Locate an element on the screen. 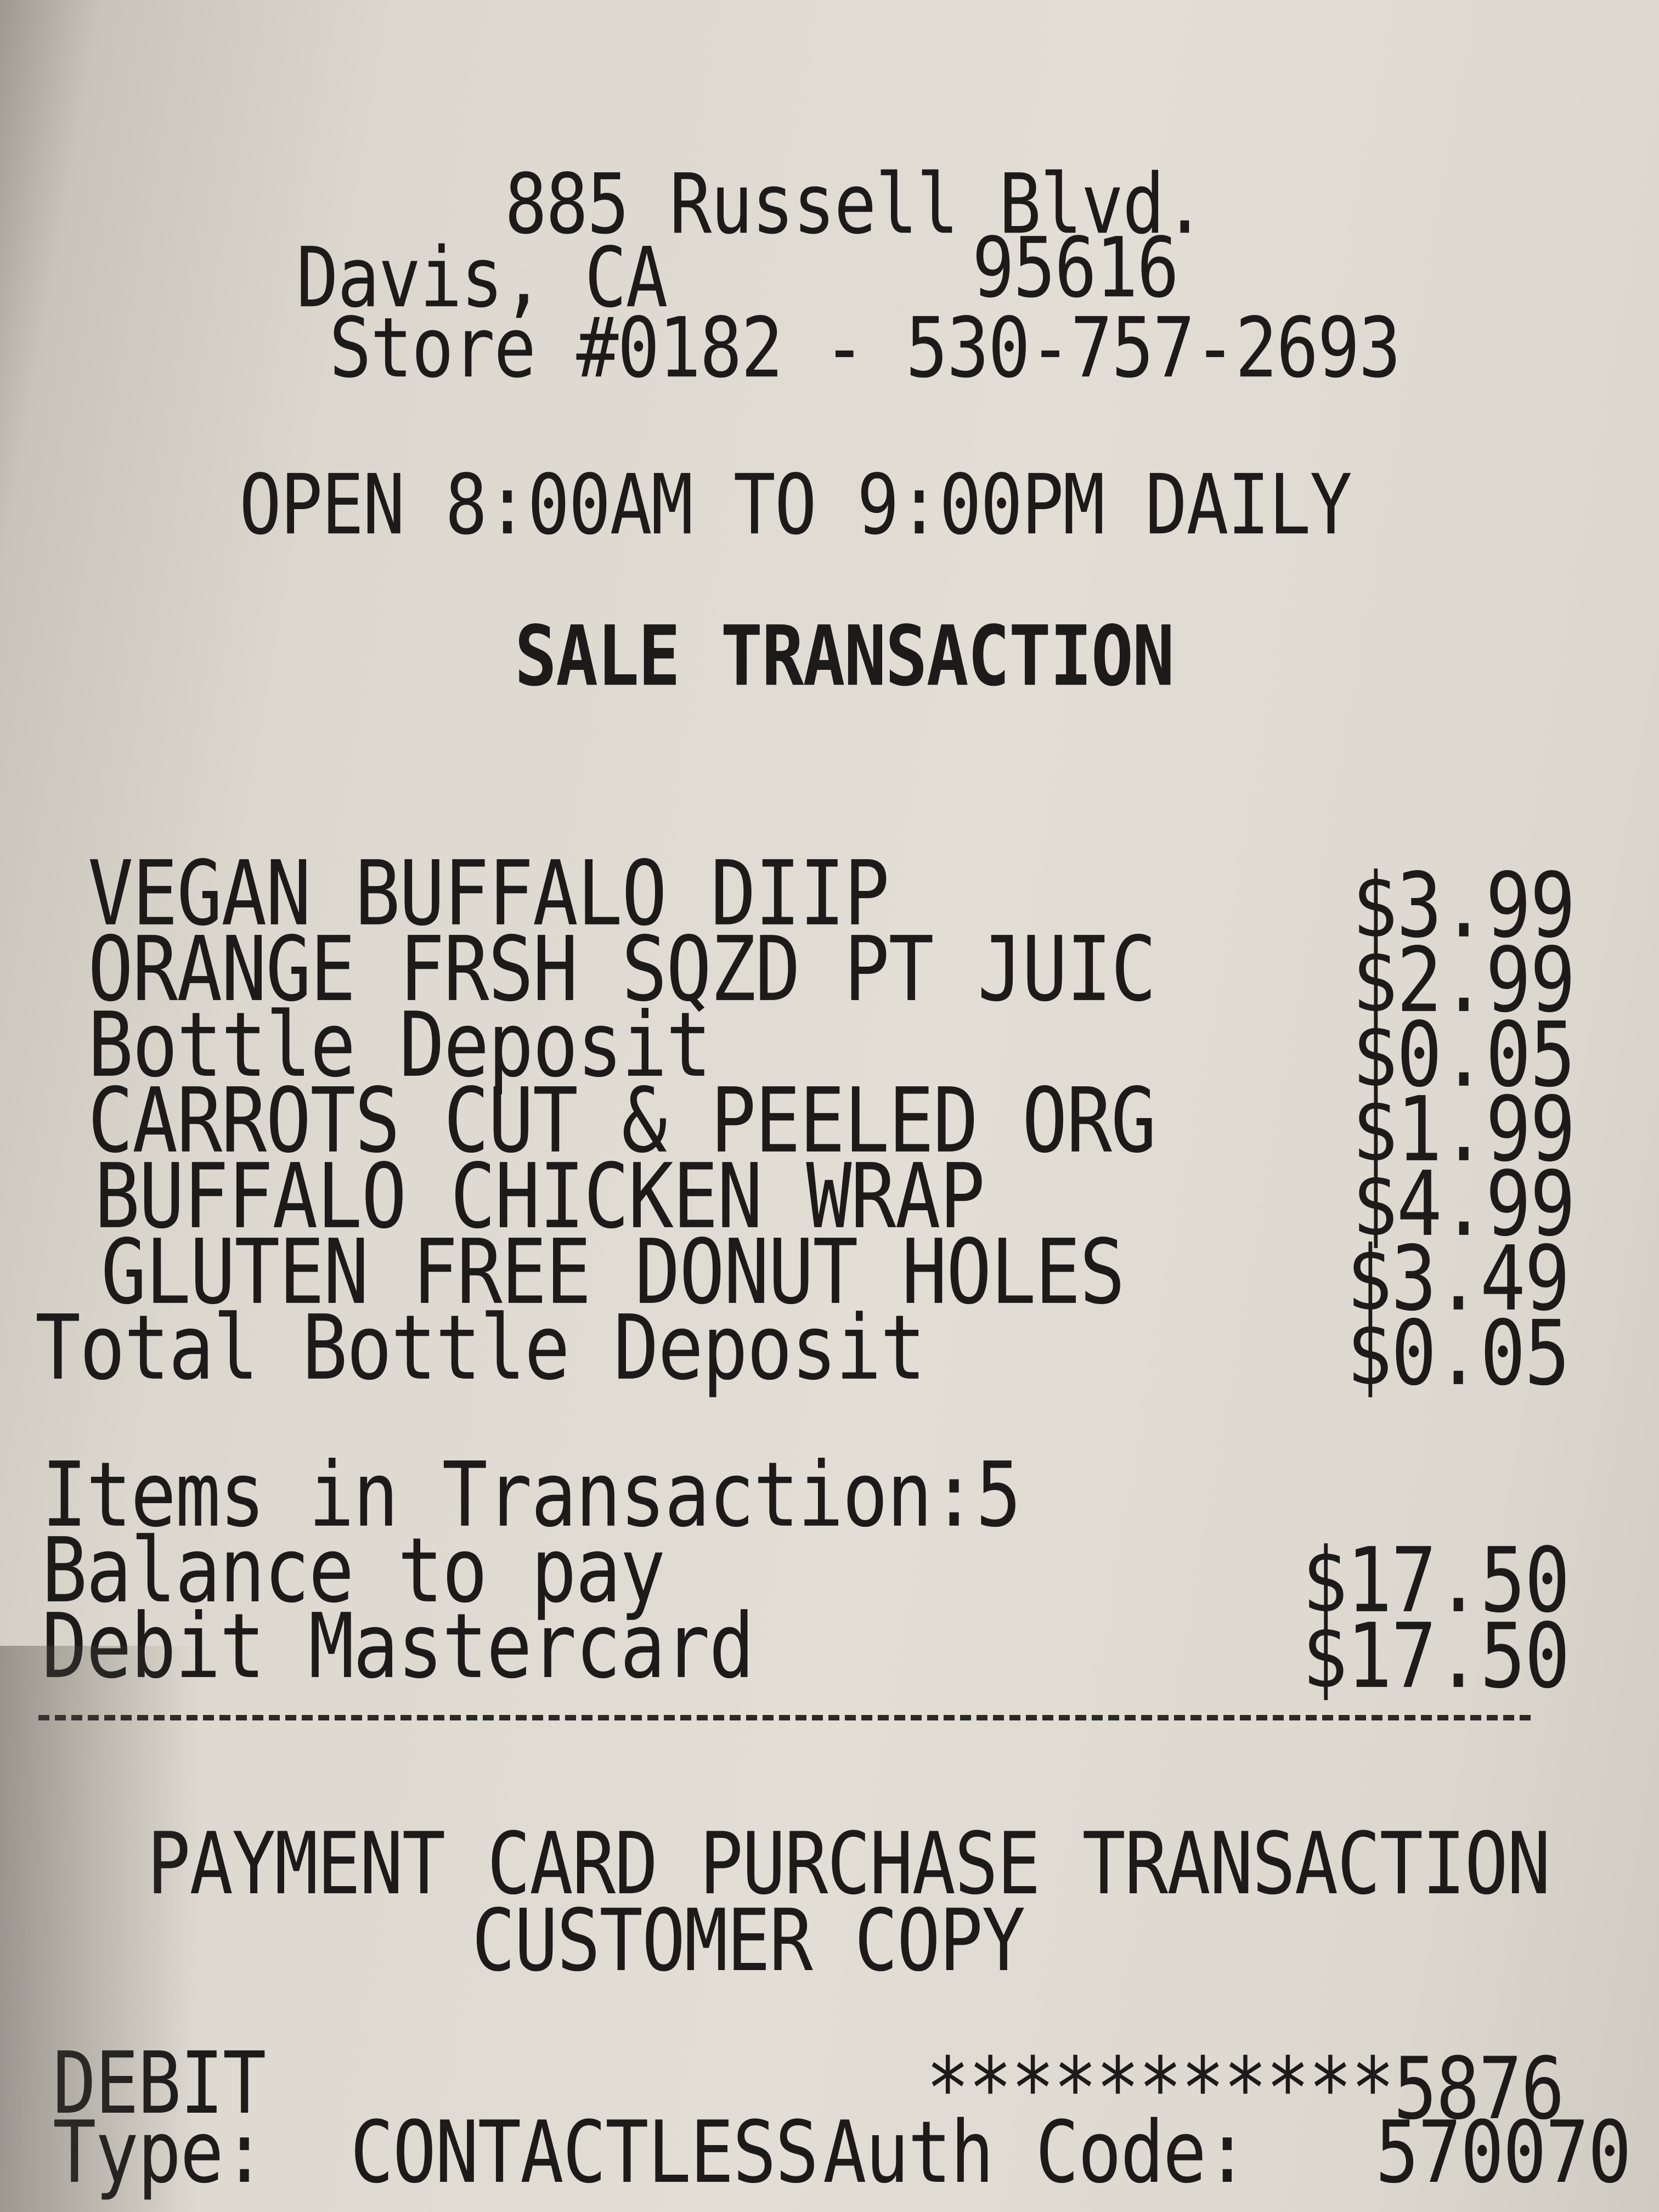 The image size is (1659, 2212). total-bottle-deposit-value: $0.05 is located at coordinates (1458, 1353).